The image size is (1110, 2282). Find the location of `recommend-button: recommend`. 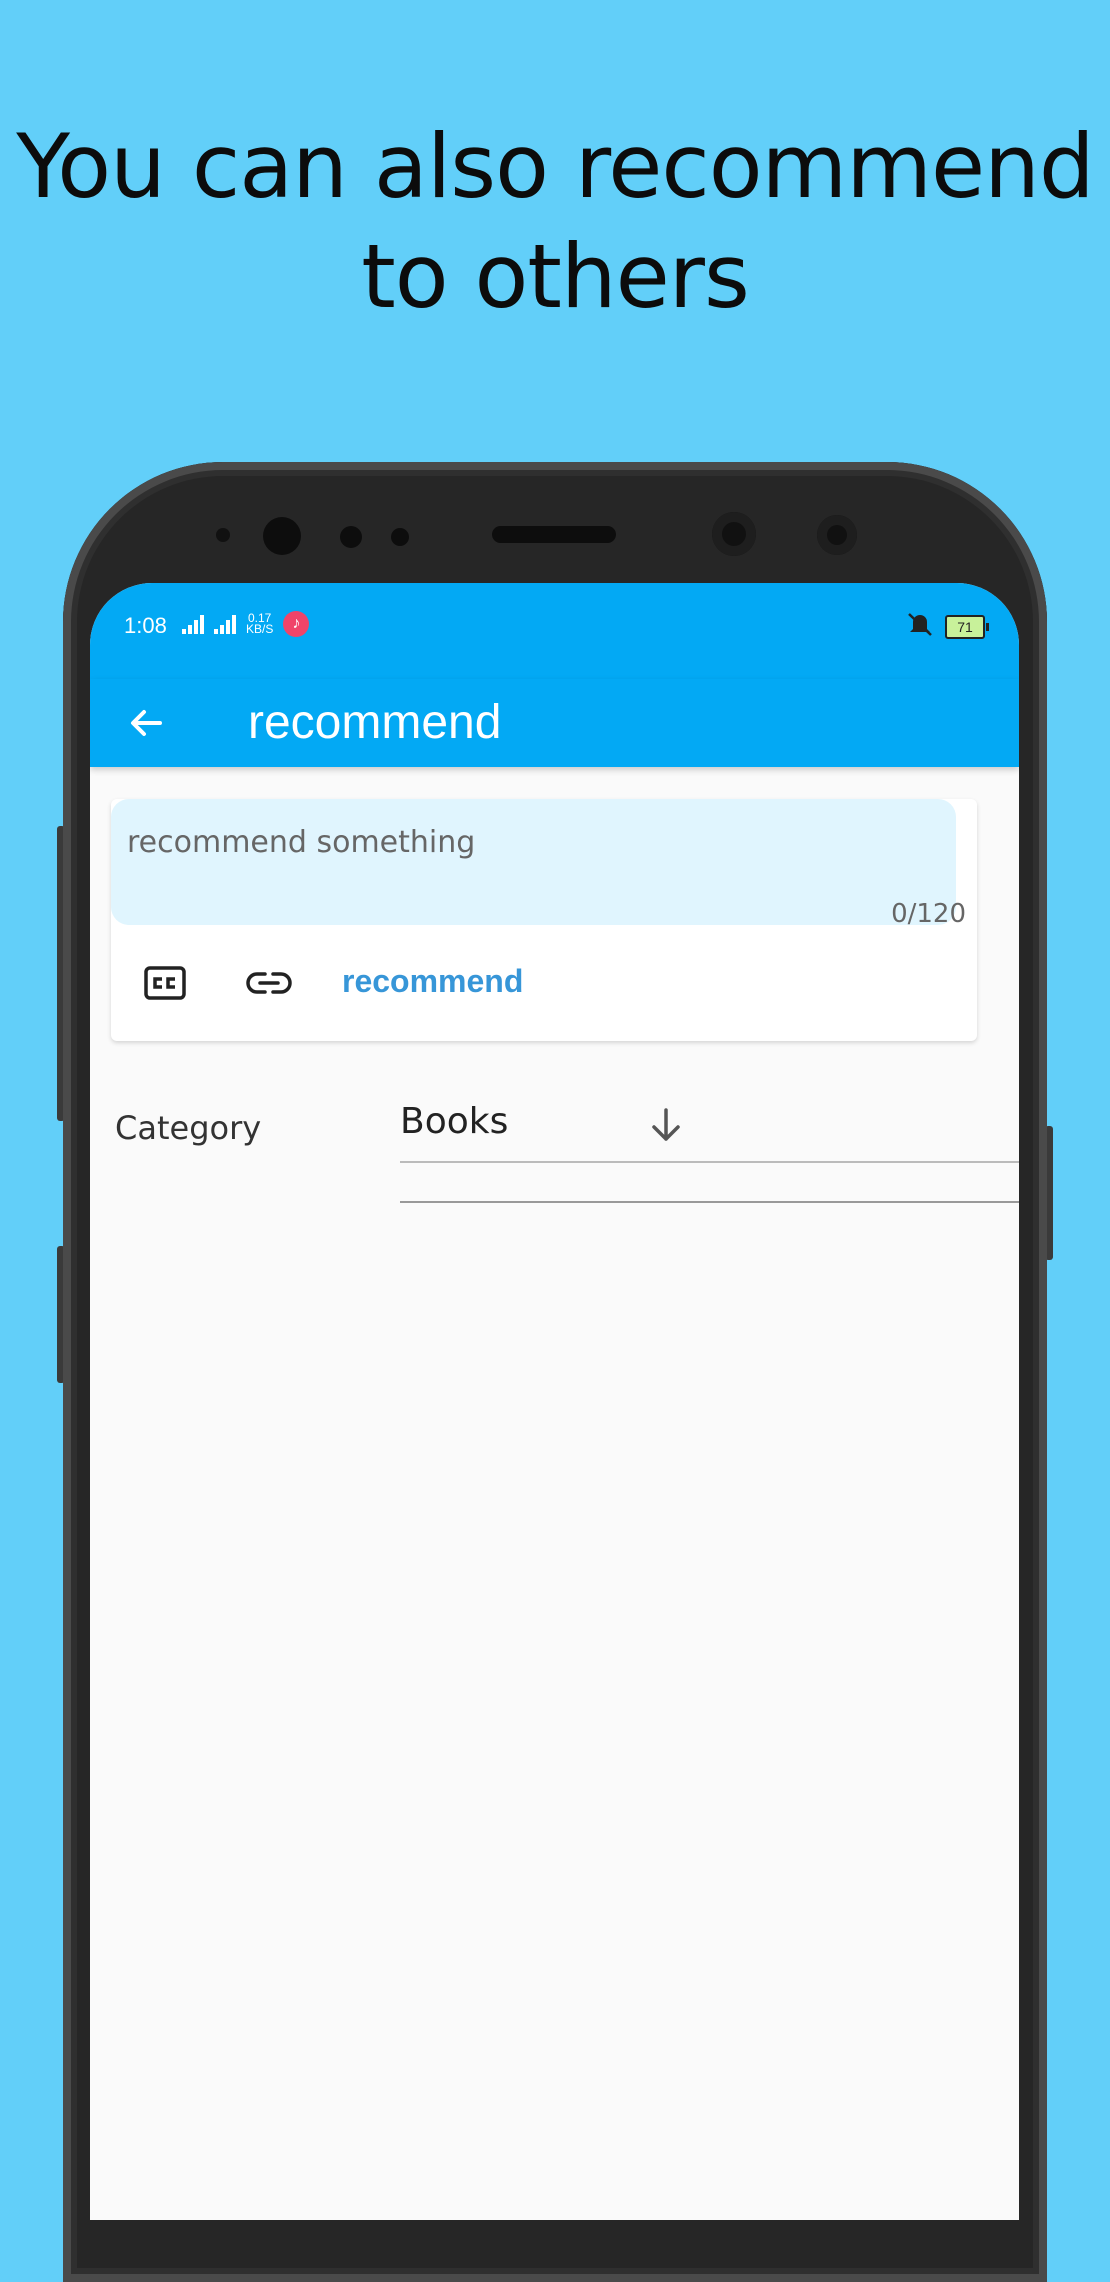

recommend-button: recommend is located at coordinates (432, 981).